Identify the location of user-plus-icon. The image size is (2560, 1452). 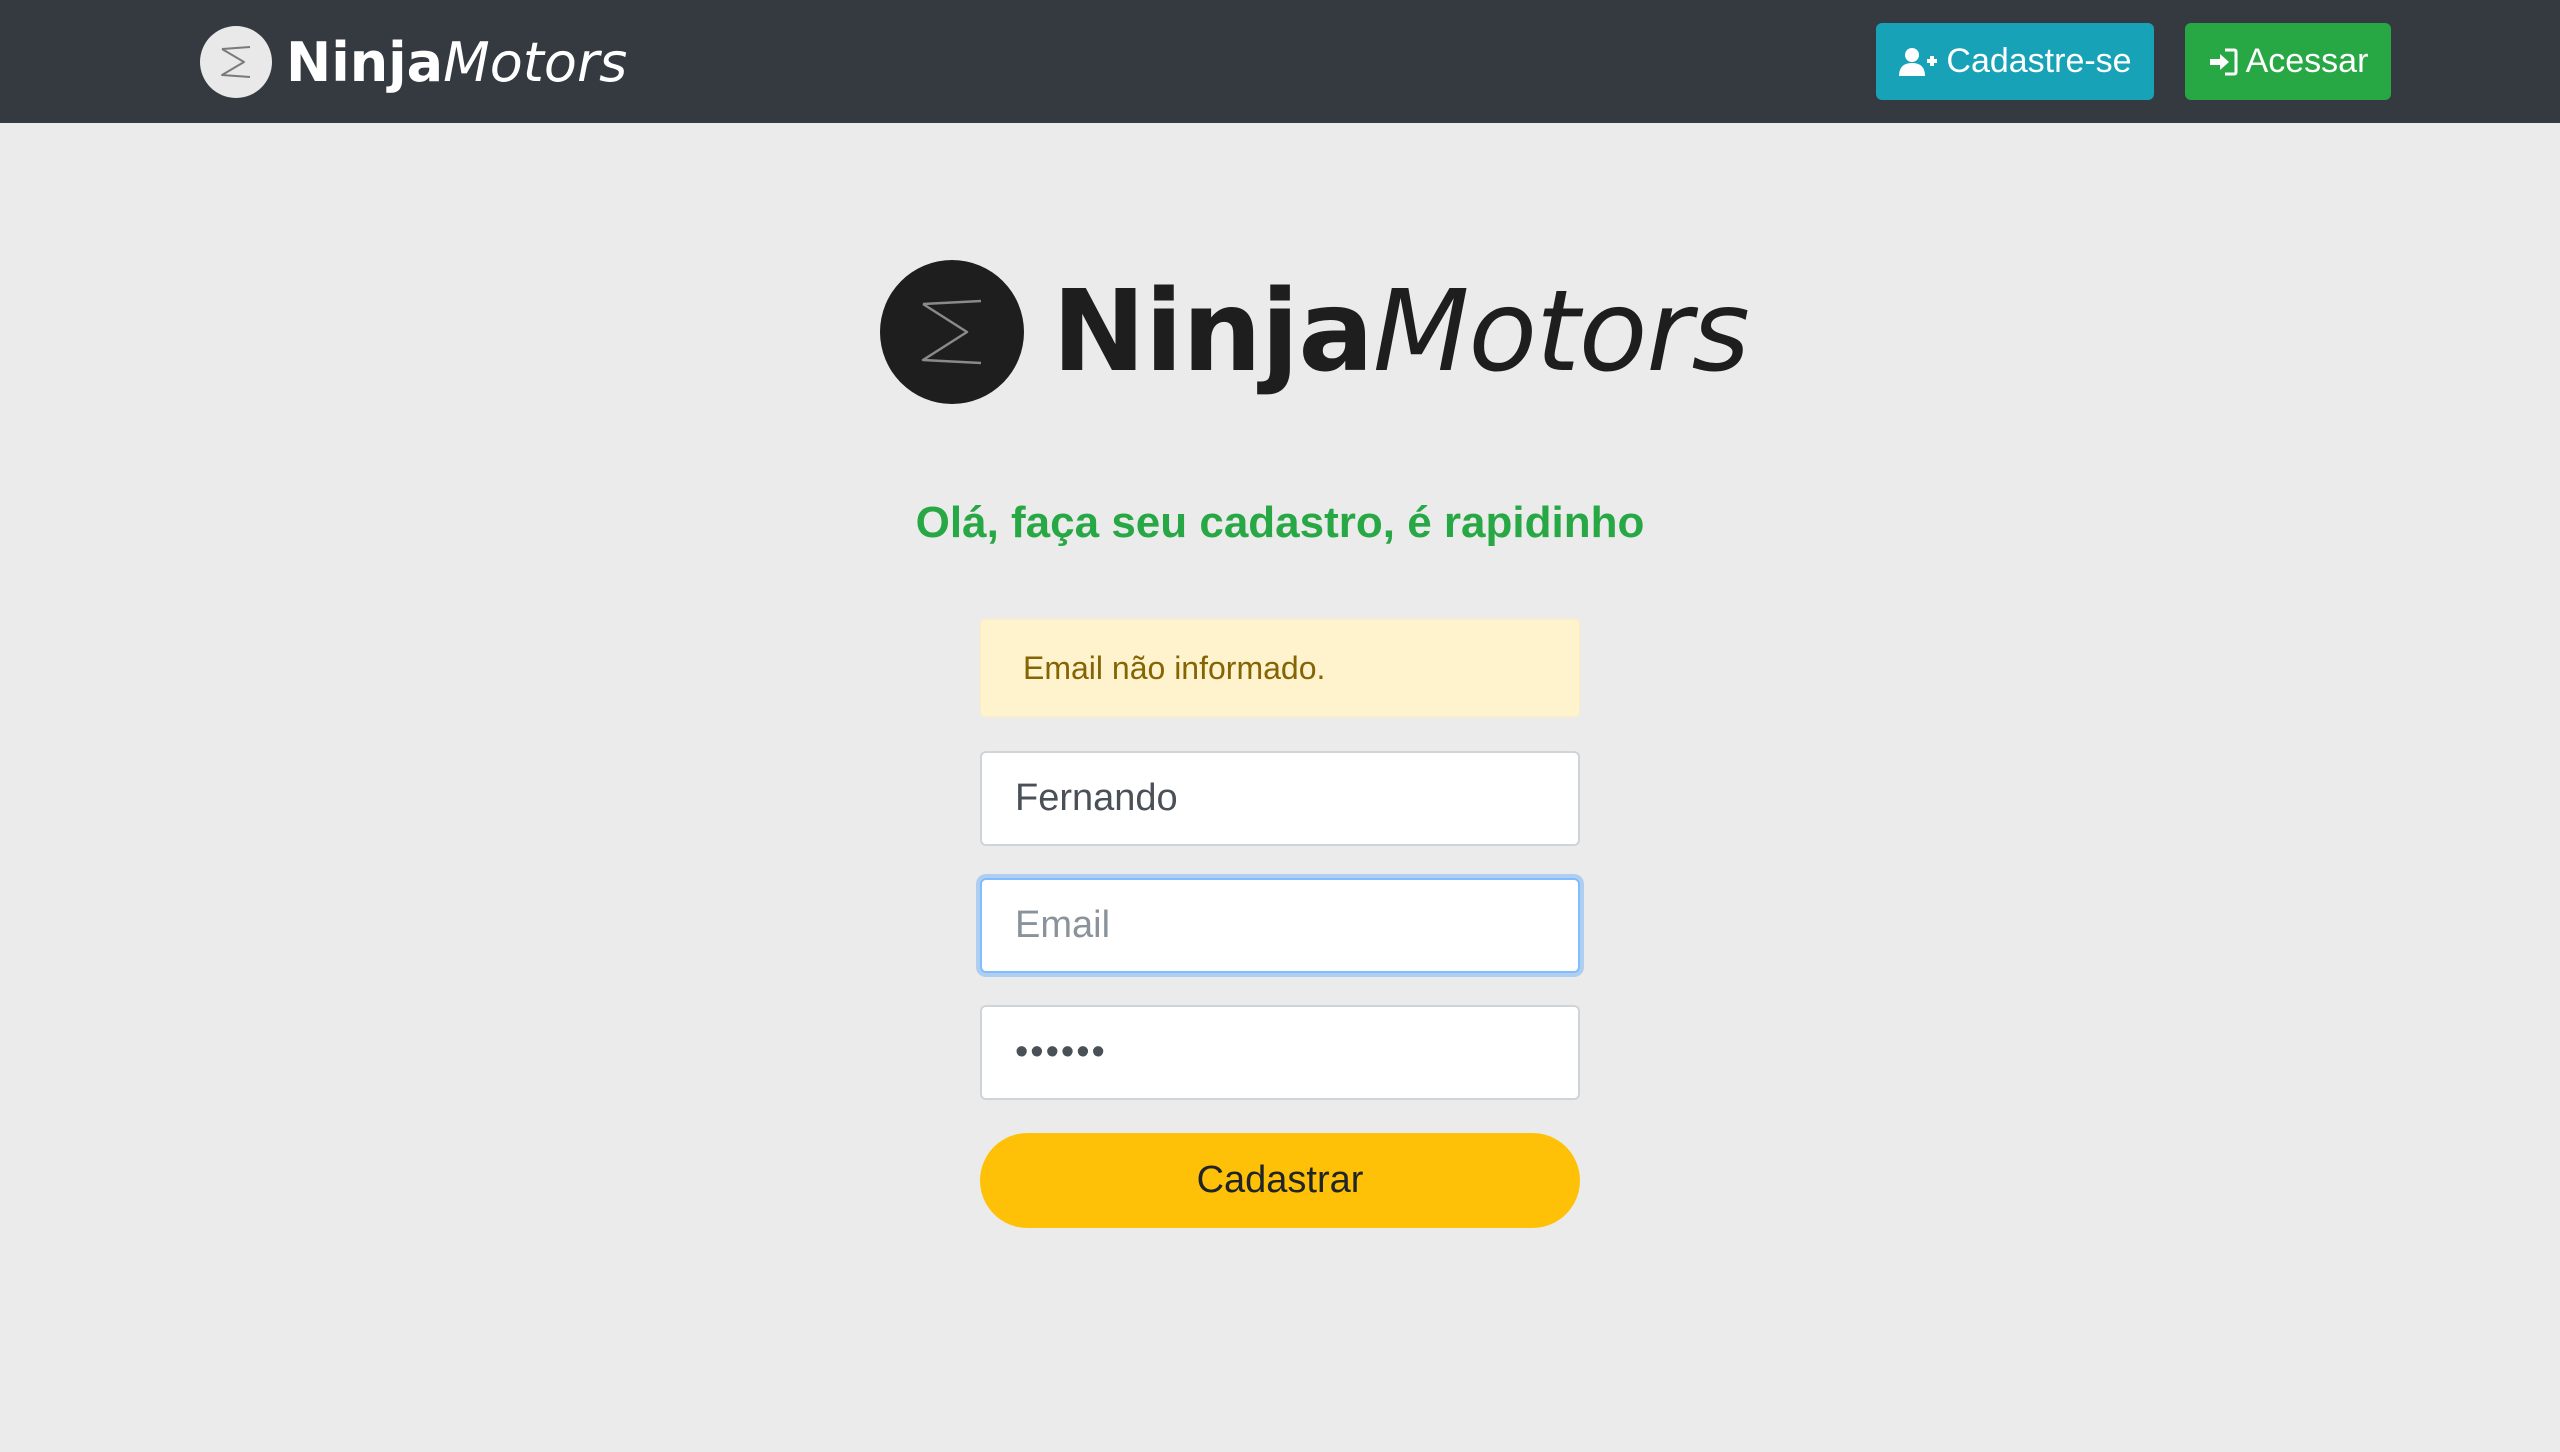
(1918, 62).